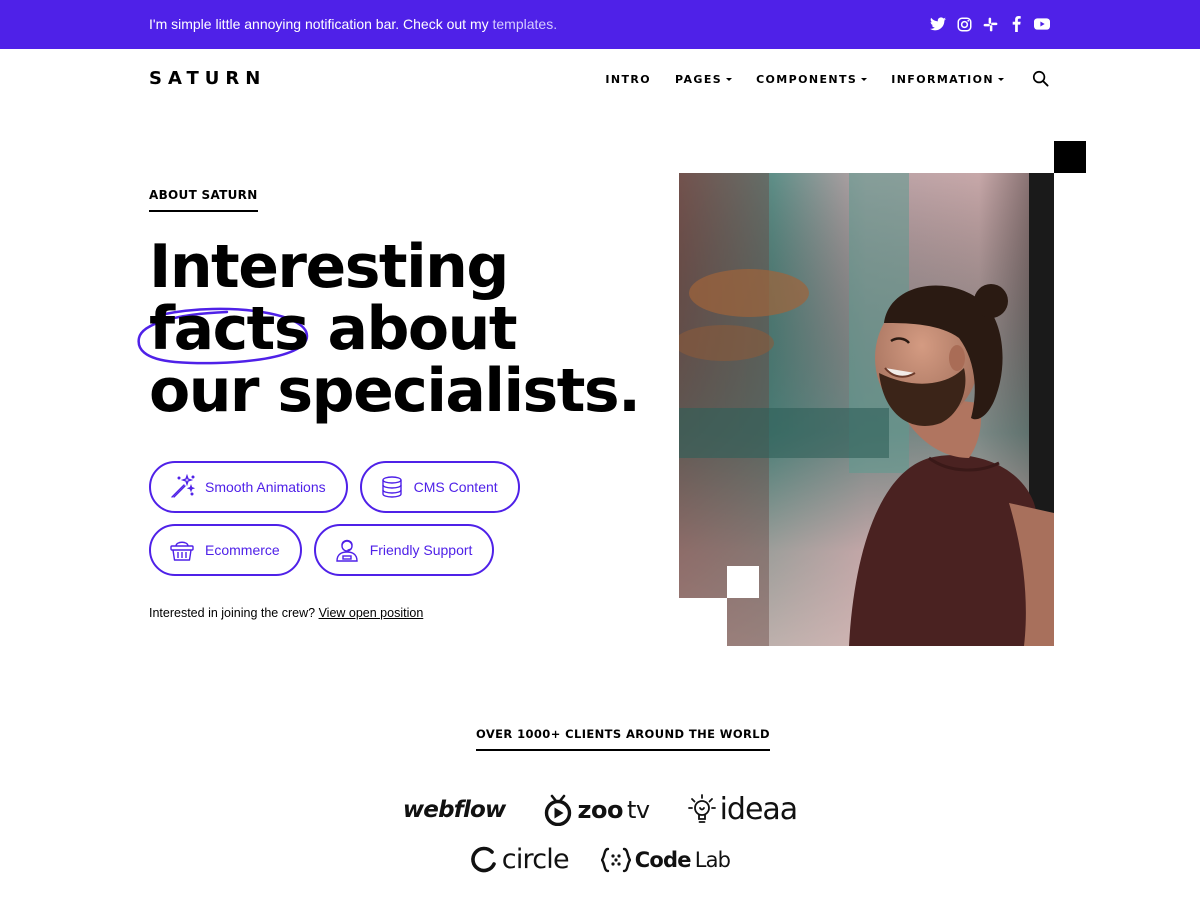 This screenshot has height=906, width=1200. I want to click on decor-square-black, so click(1070, 157).